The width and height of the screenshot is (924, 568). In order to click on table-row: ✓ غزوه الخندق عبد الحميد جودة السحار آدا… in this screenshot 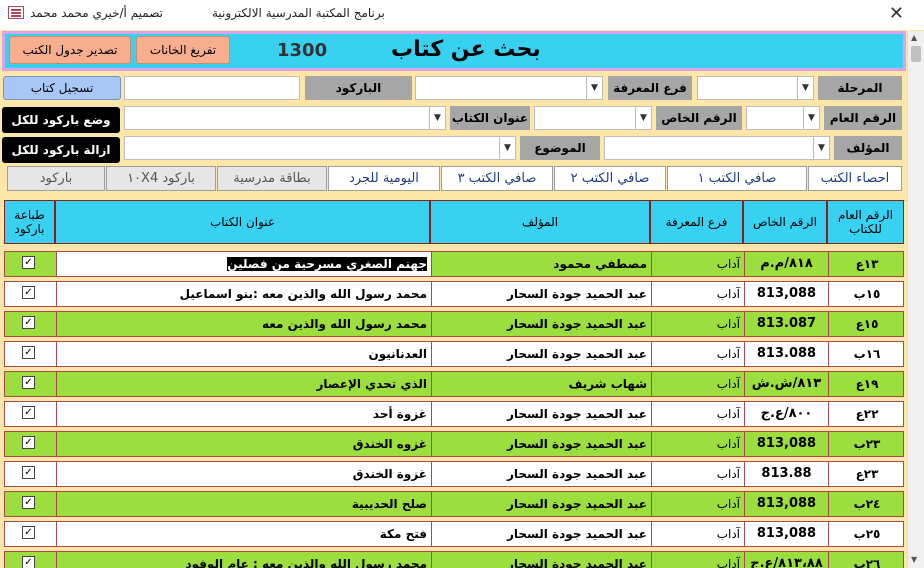, I will do `click(454, 444)`.